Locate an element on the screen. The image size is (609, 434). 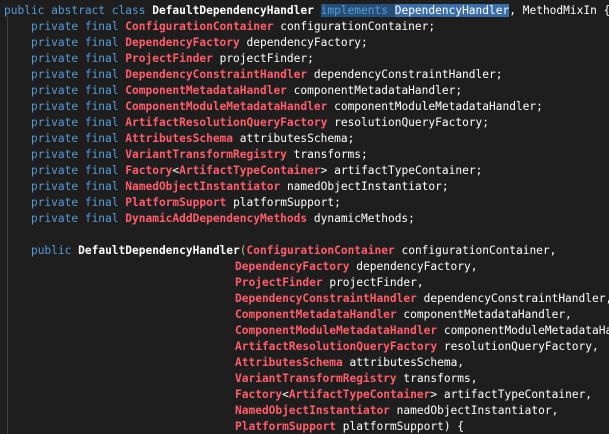
param-name: dependencyFactory, is located at coordinates (417, 266).